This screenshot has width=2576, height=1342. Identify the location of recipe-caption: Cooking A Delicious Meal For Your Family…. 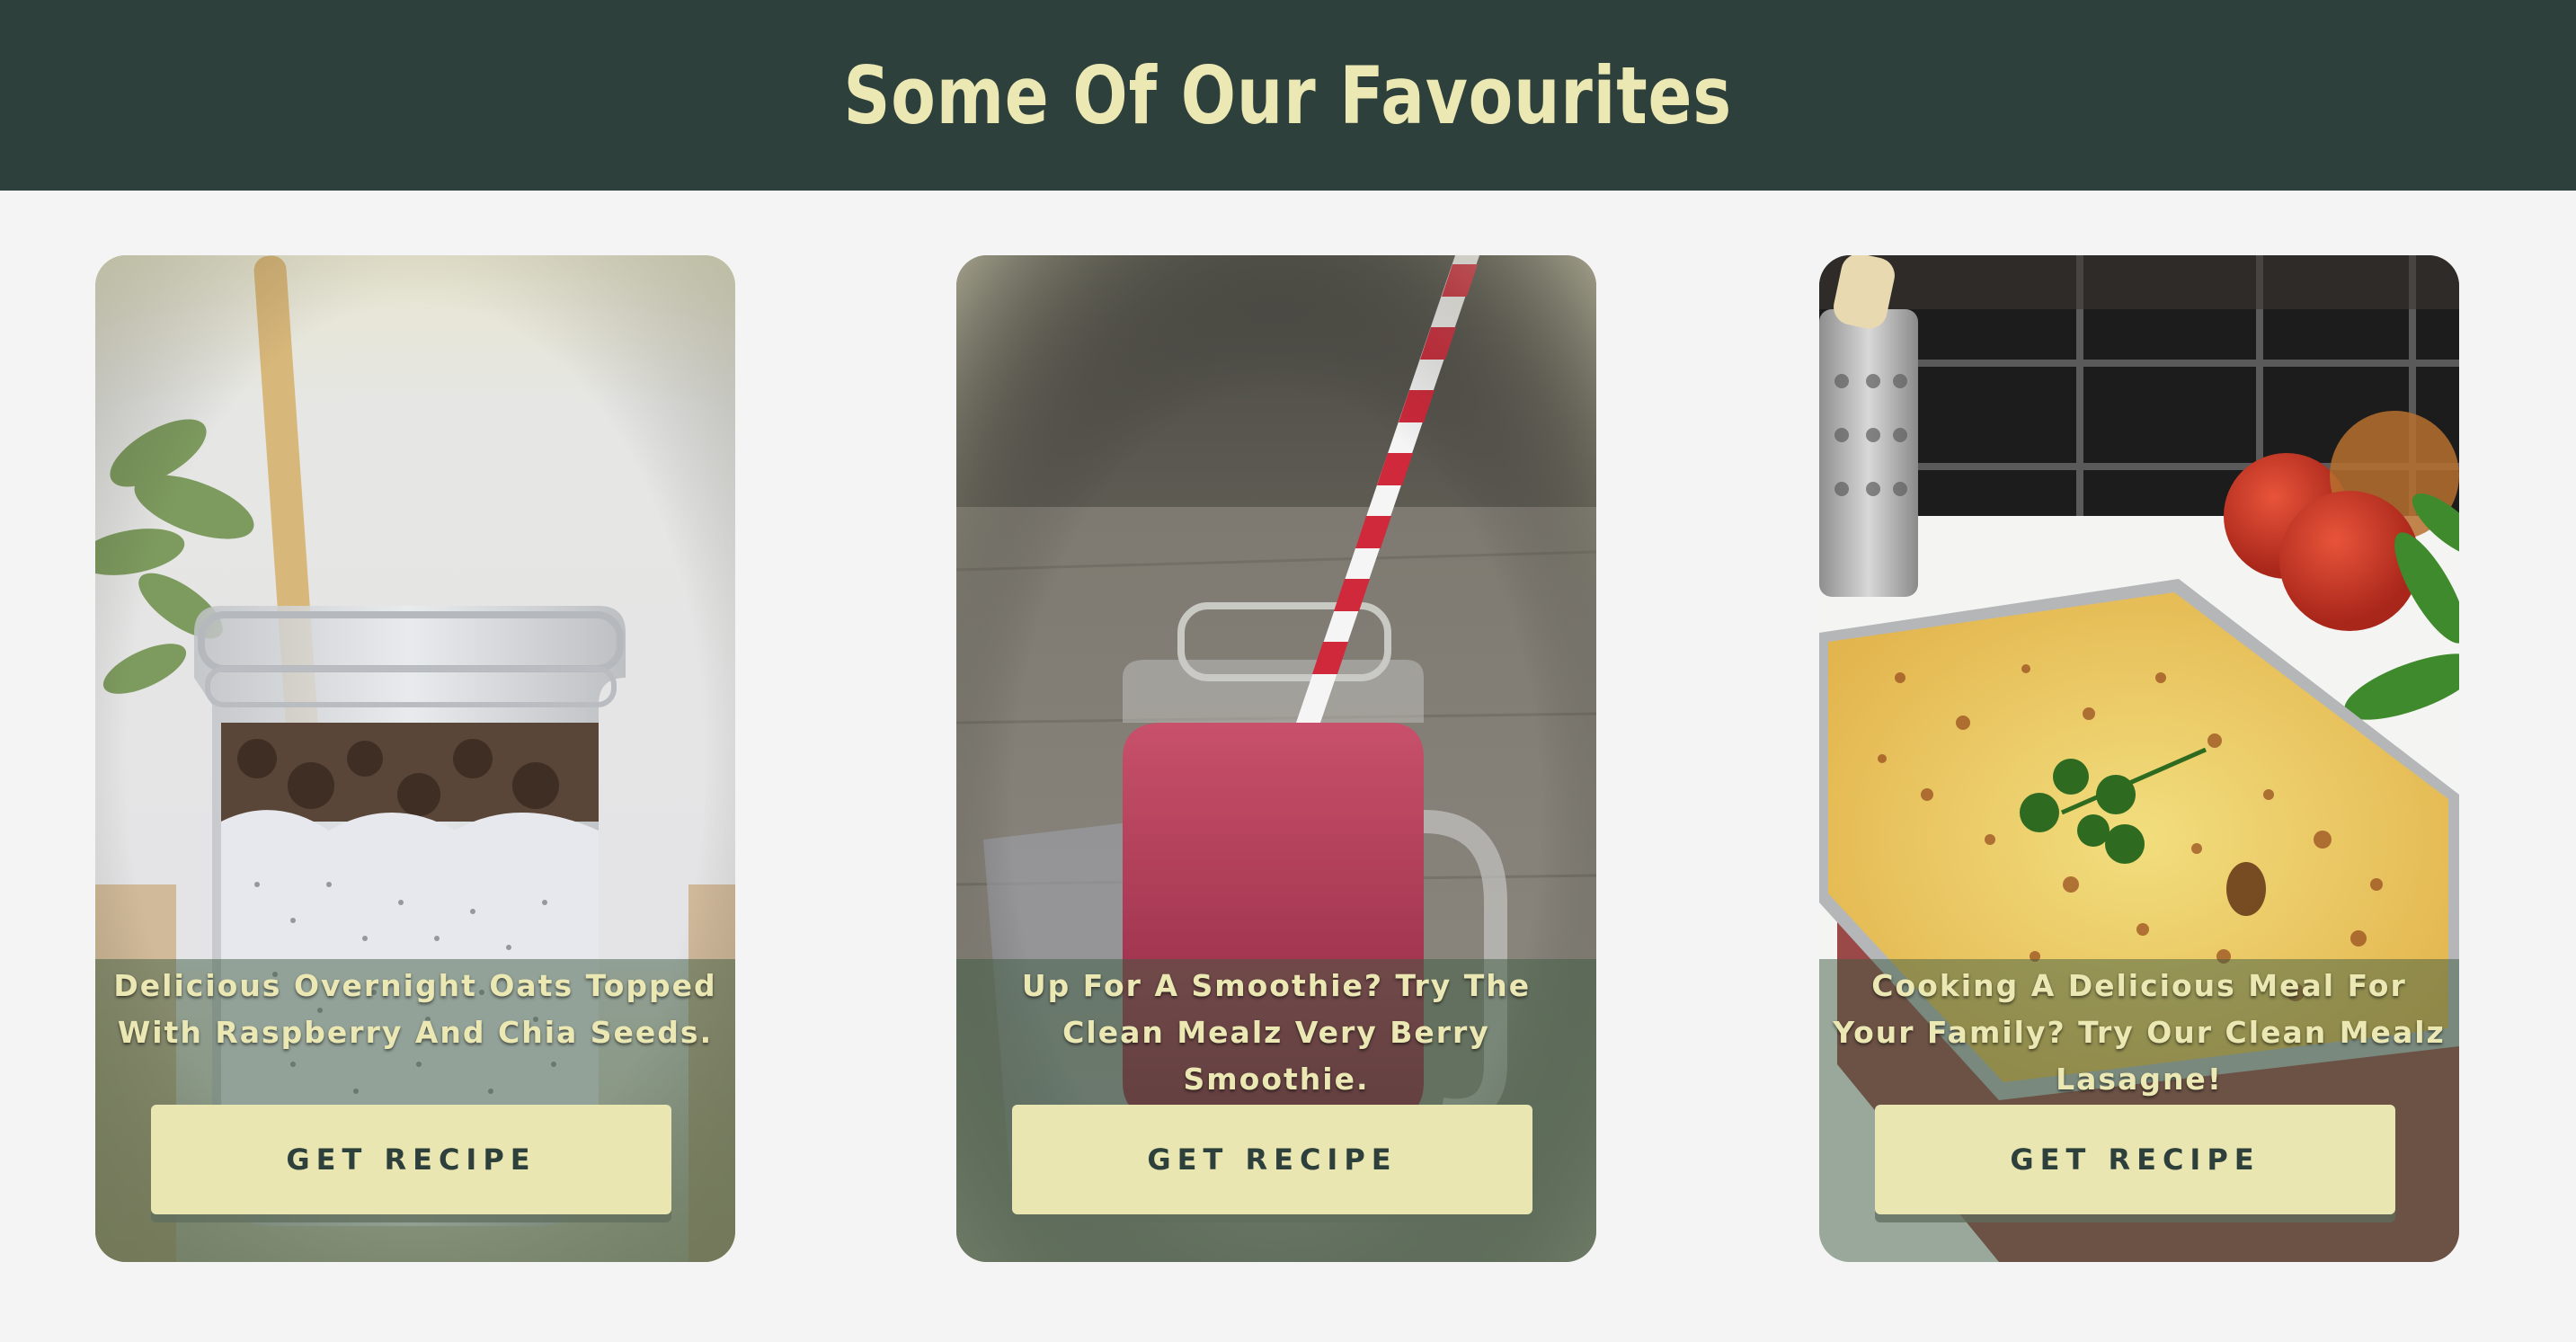
(2139, 1032).